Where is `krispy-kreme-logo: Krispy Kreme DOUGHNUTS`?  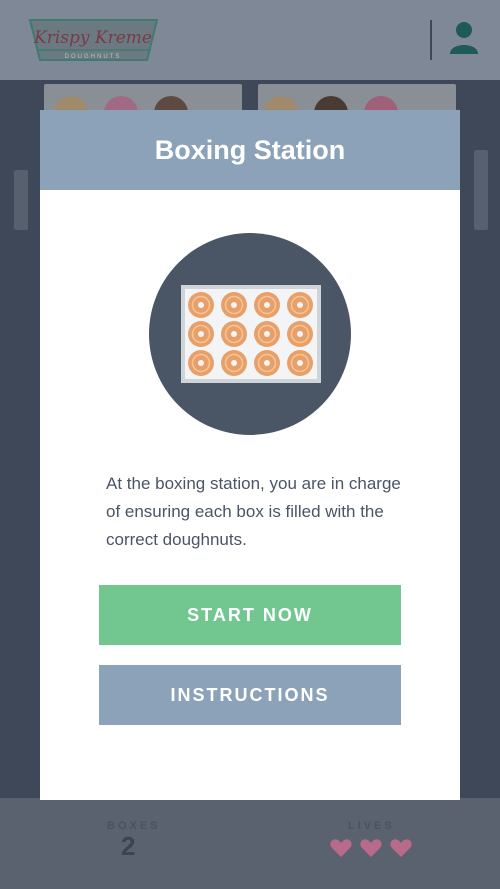 krispy-kreme-logo: Krispy Kreme DOUGHNUTS is located at coordinates (93, 40).